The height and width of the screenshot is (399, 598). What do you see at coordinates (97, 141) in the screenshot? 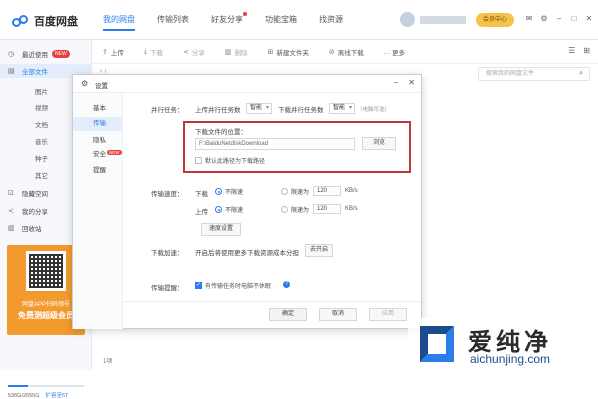
I see `settings-tab-privacy: 隐私` at bounding box center [97, 141].